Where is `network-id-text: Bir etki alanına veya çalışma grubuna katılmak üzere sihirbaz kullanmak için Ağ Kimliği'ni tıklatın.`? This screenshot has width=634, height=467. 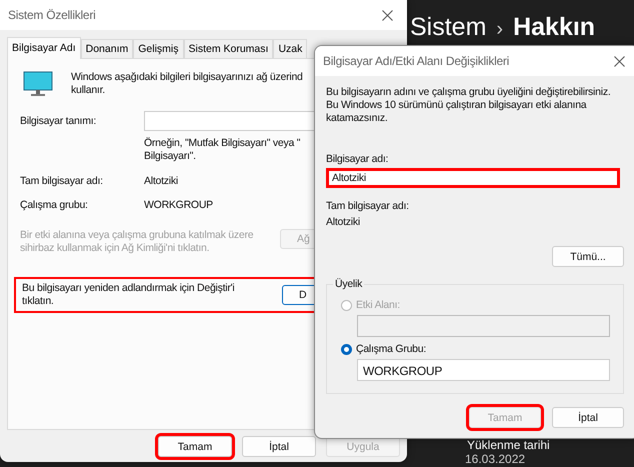 network-id-text: Bir etki alanına veya çalışma grubuna katılmak üzere sihirbaz kullanmak için Ağ Kimliği'ni tıklatın. is located at coordinates (137, 242).